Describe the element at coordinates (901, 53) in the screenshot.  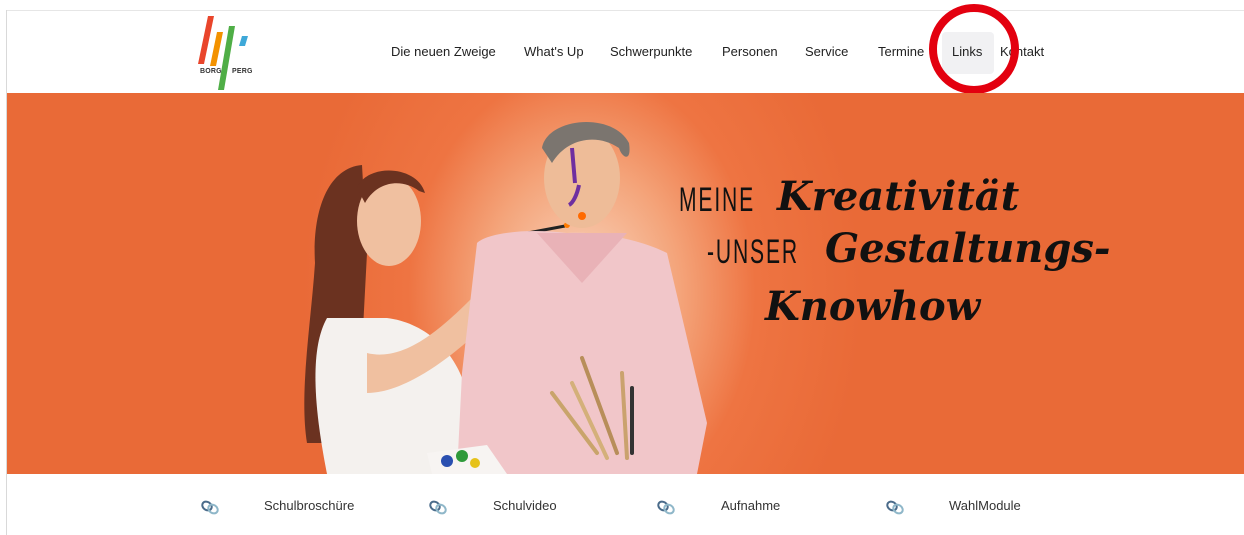
I see `nav-item-termine: Termine` at that location.